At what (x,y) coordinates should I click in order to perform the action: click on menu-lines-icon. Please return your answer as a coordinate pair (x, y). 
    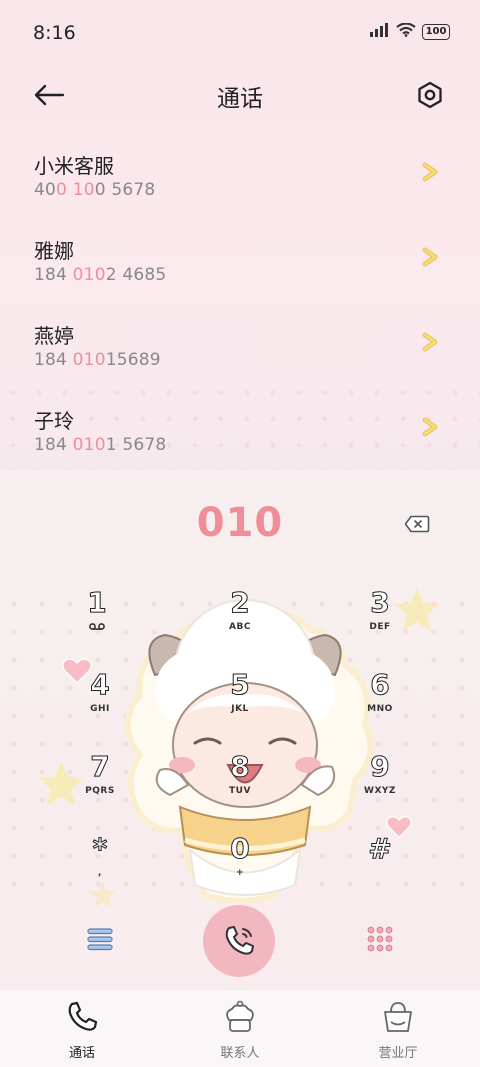
    Looking at the image, I should click on (100, 939).